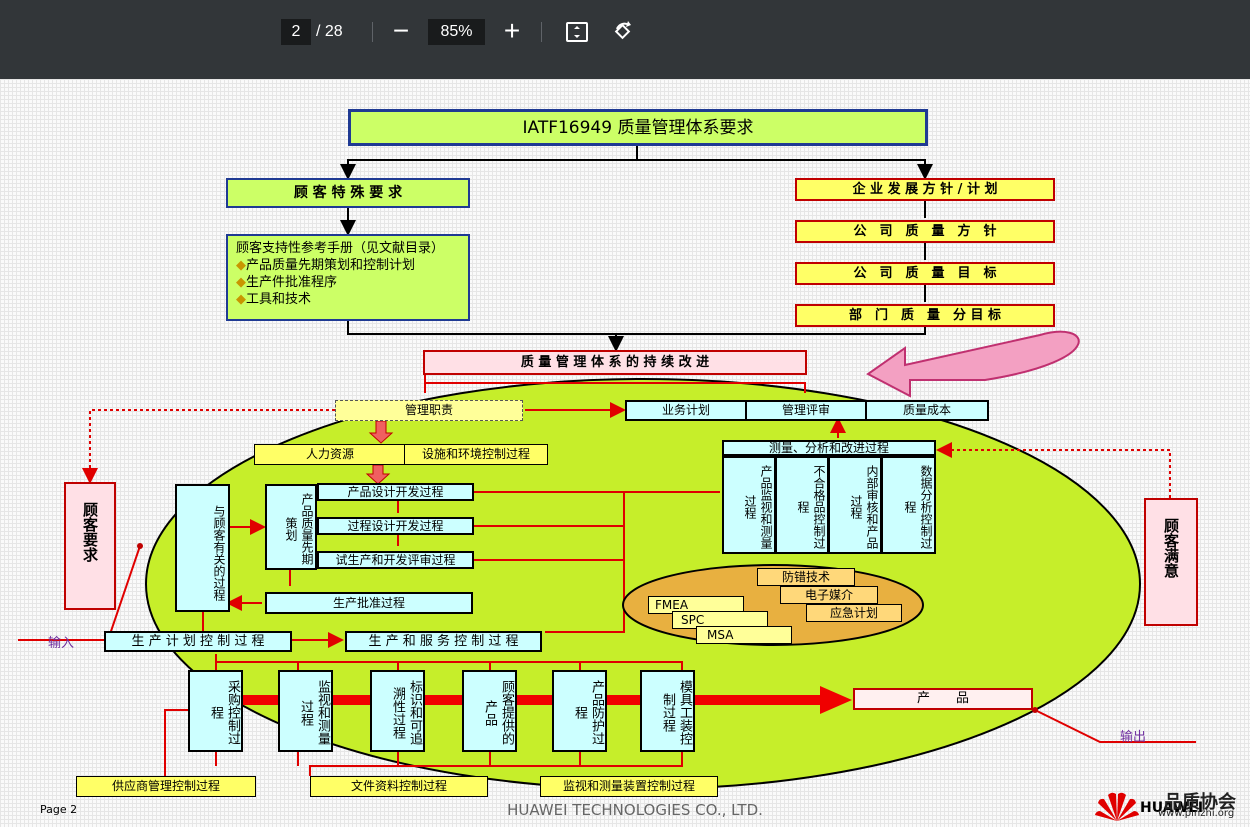 This screenshot has width=1250, height=827. Describe the element at coordinates (202, 548) in the screenshot. I see `customer-related-process: 与顾客有关的过程` at that location.